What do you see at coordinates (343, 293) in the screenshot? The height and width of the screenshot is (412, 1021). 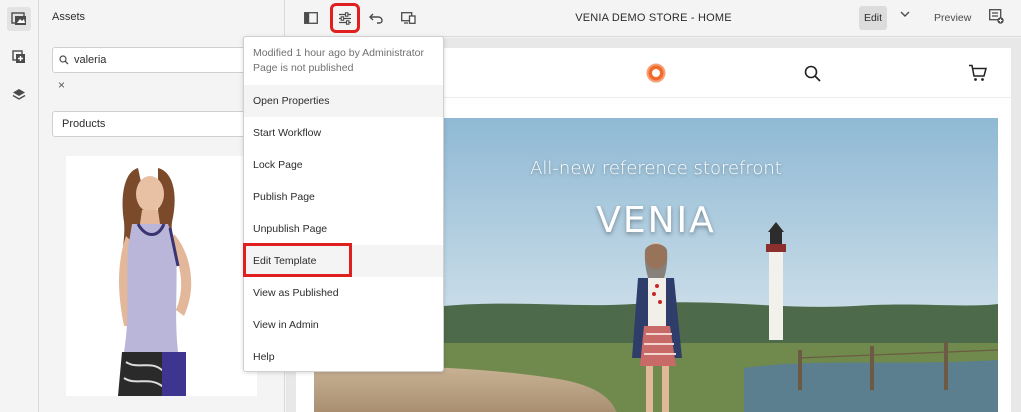 I see `menu-item-view-as-published: View as Published` at bounding box center [343, 293].